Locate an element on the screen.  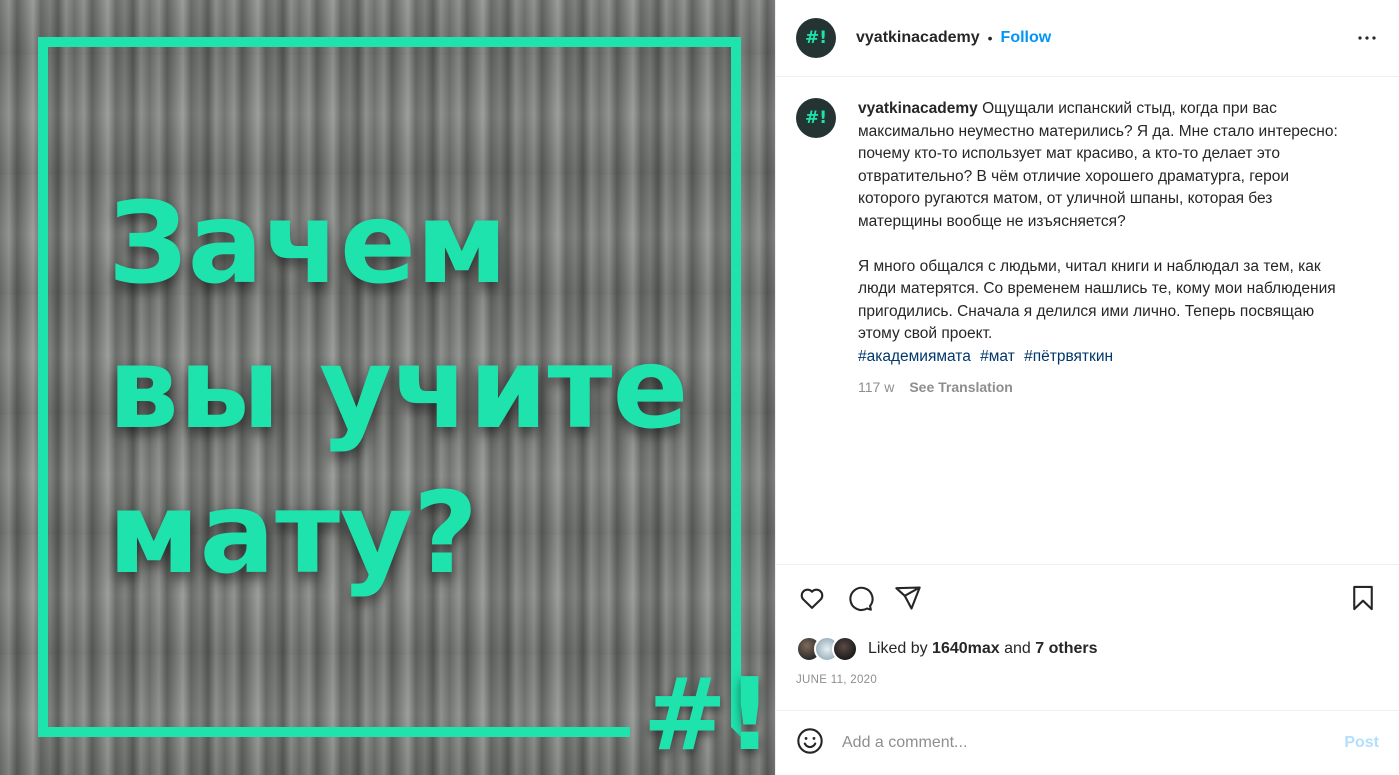
bookmark-icon is located at coordinates (1363, 598).